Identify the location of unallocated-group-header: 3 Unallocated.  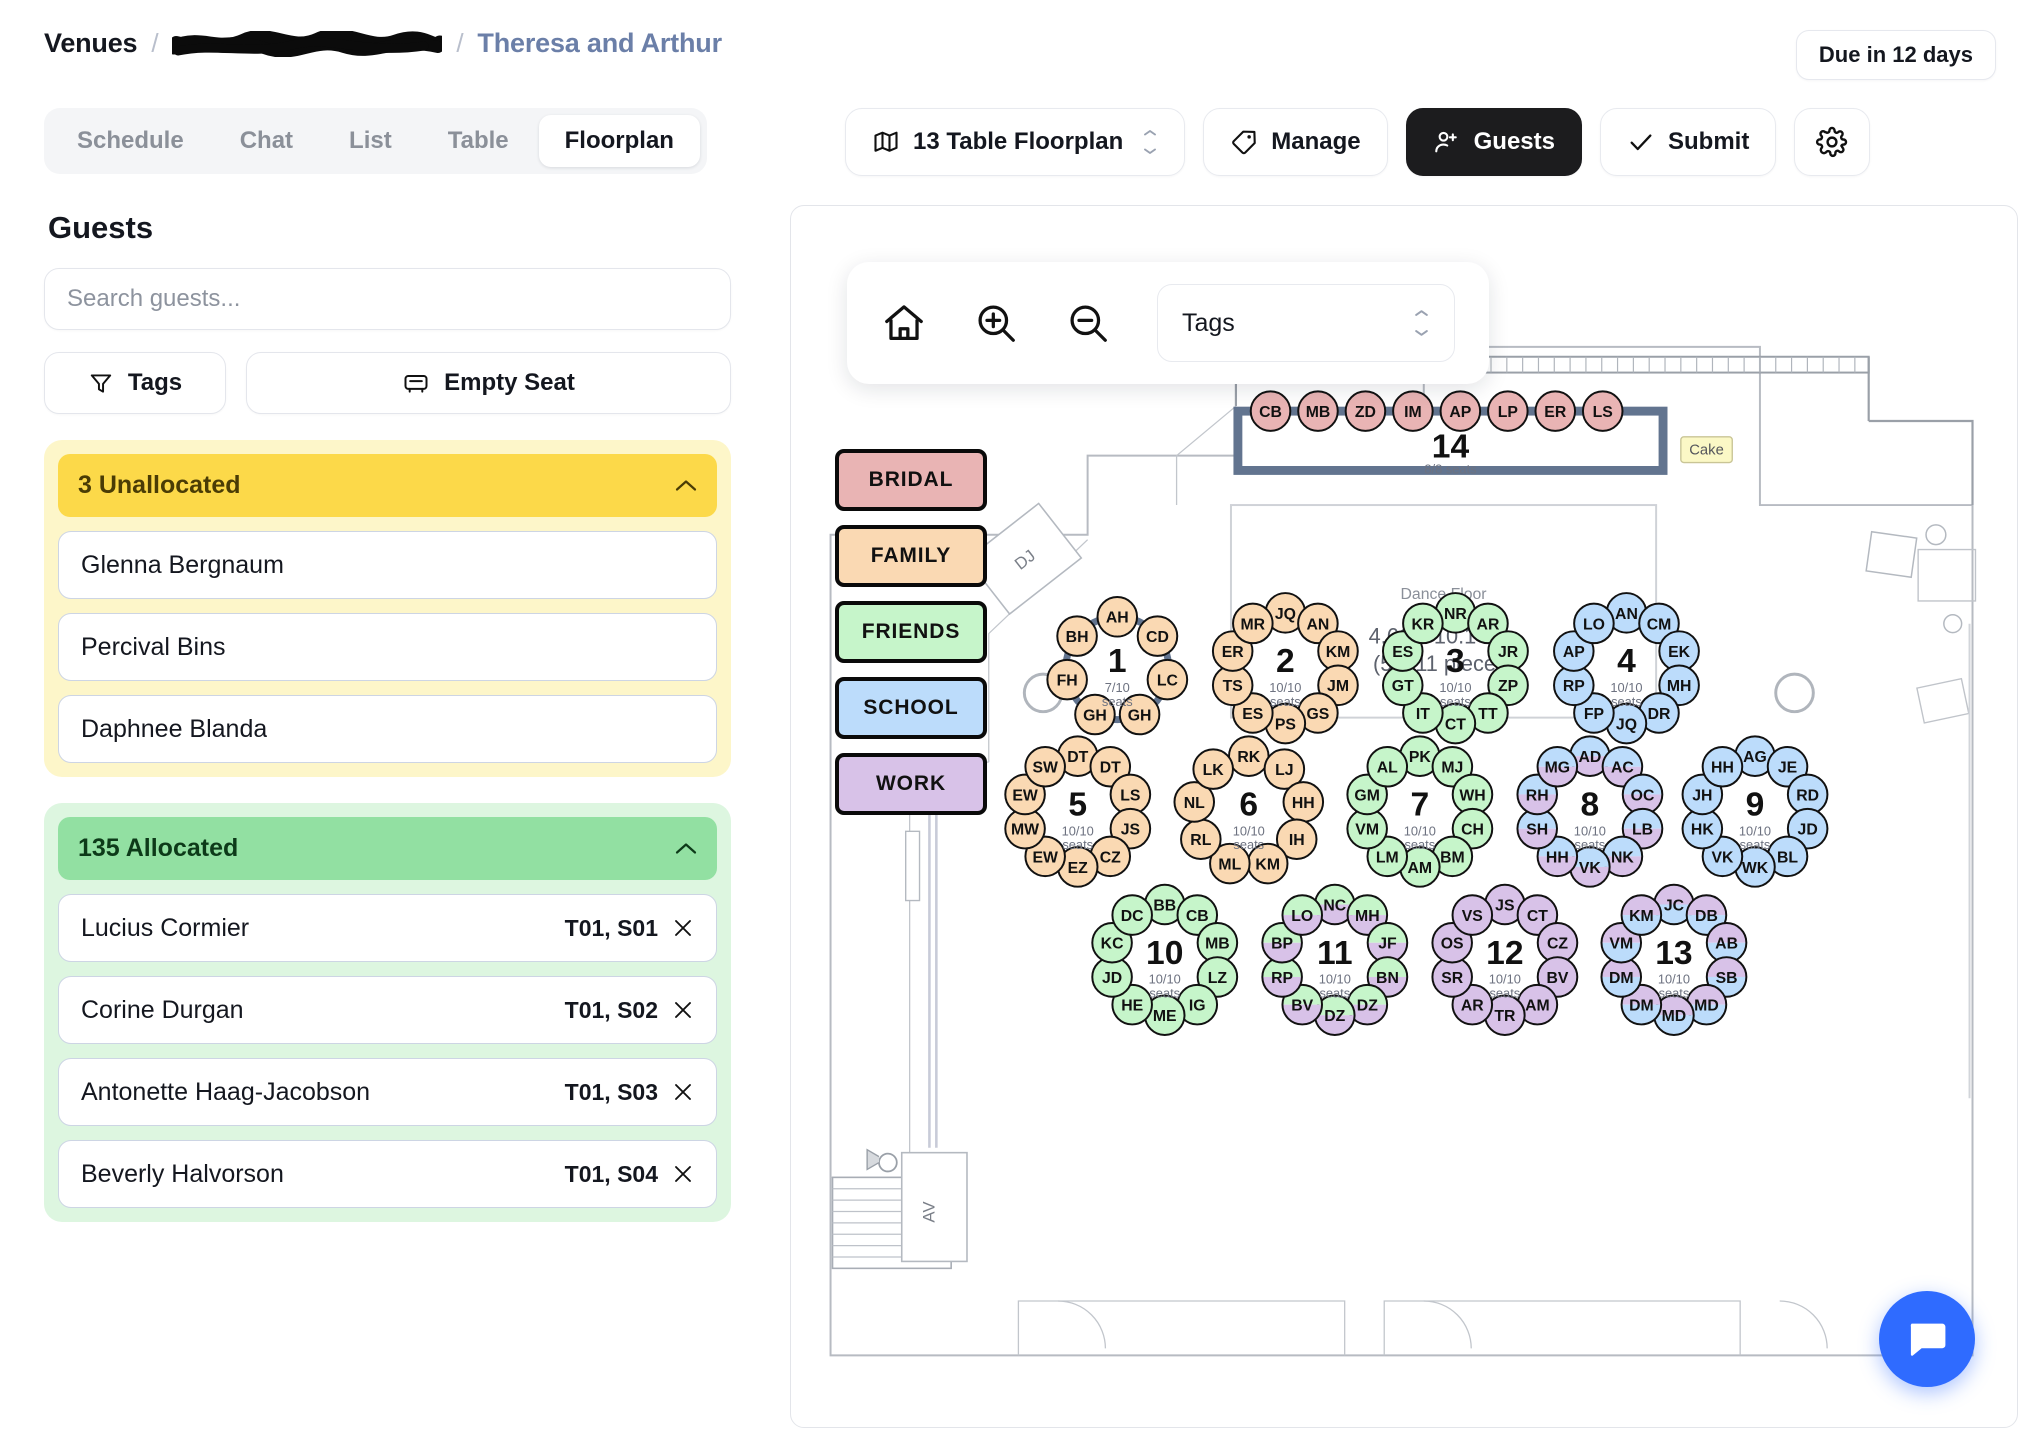
(387, 485).